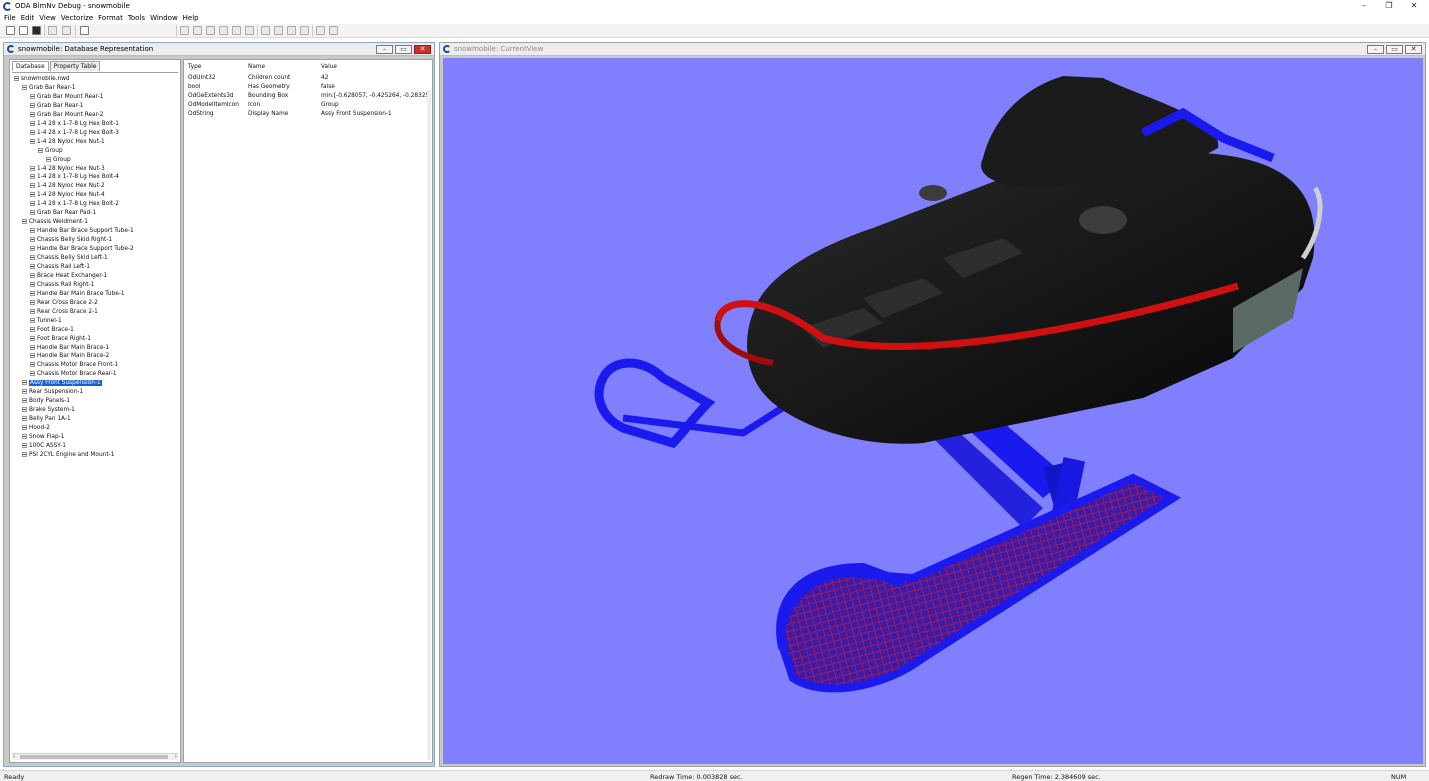  Describe the element at coordinates (62, 285) in the screenshot. I see `tree-item: Chassis Rail Right-1` at that location.